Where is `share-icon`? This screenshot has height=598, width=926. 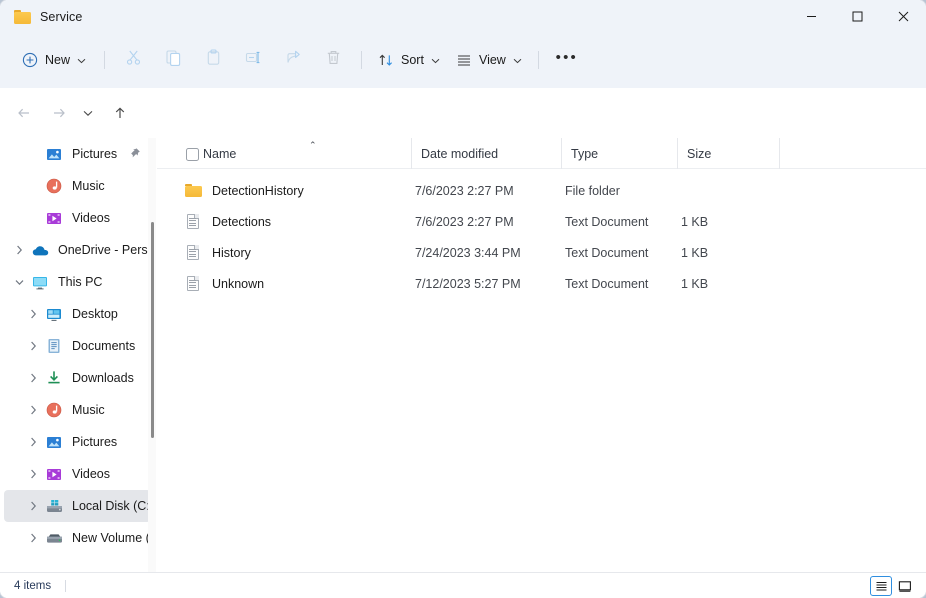
share-icon is located at coordinates (293, 60).